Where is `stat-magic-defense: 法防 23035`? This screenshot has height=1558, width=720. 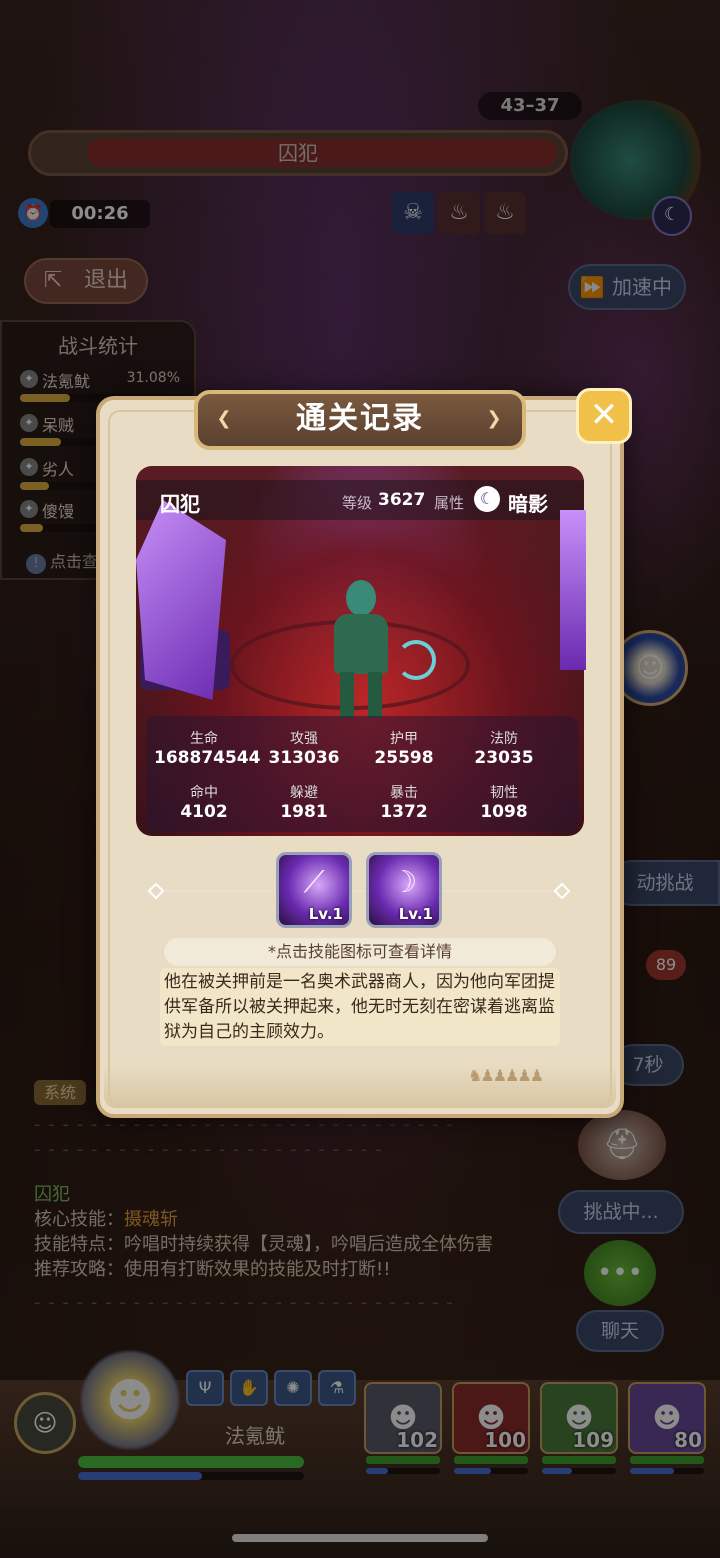 stat-magic-defense: 法防 23035 is located at coordinates (504, 749).